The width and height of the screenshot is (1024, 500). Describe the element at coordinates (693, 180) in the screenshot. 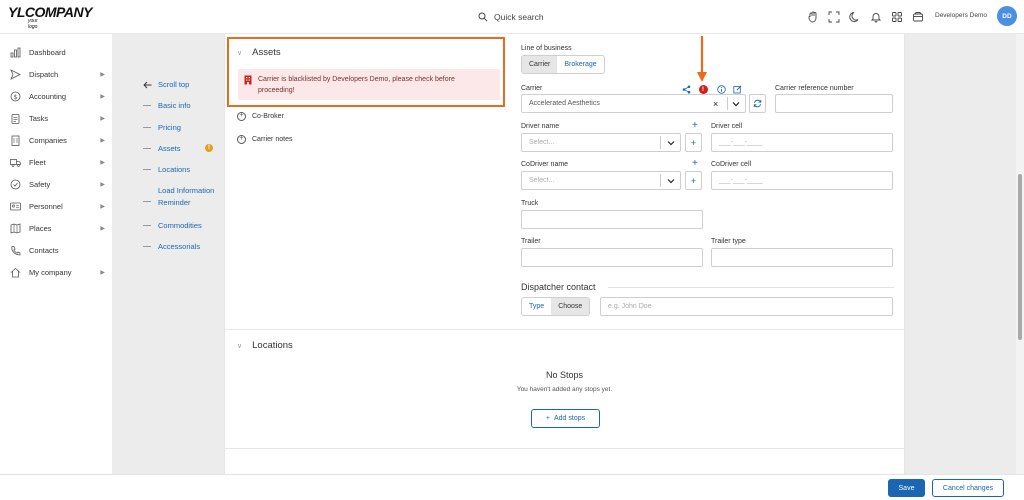

I see `add-codriver-button: +` at that location.